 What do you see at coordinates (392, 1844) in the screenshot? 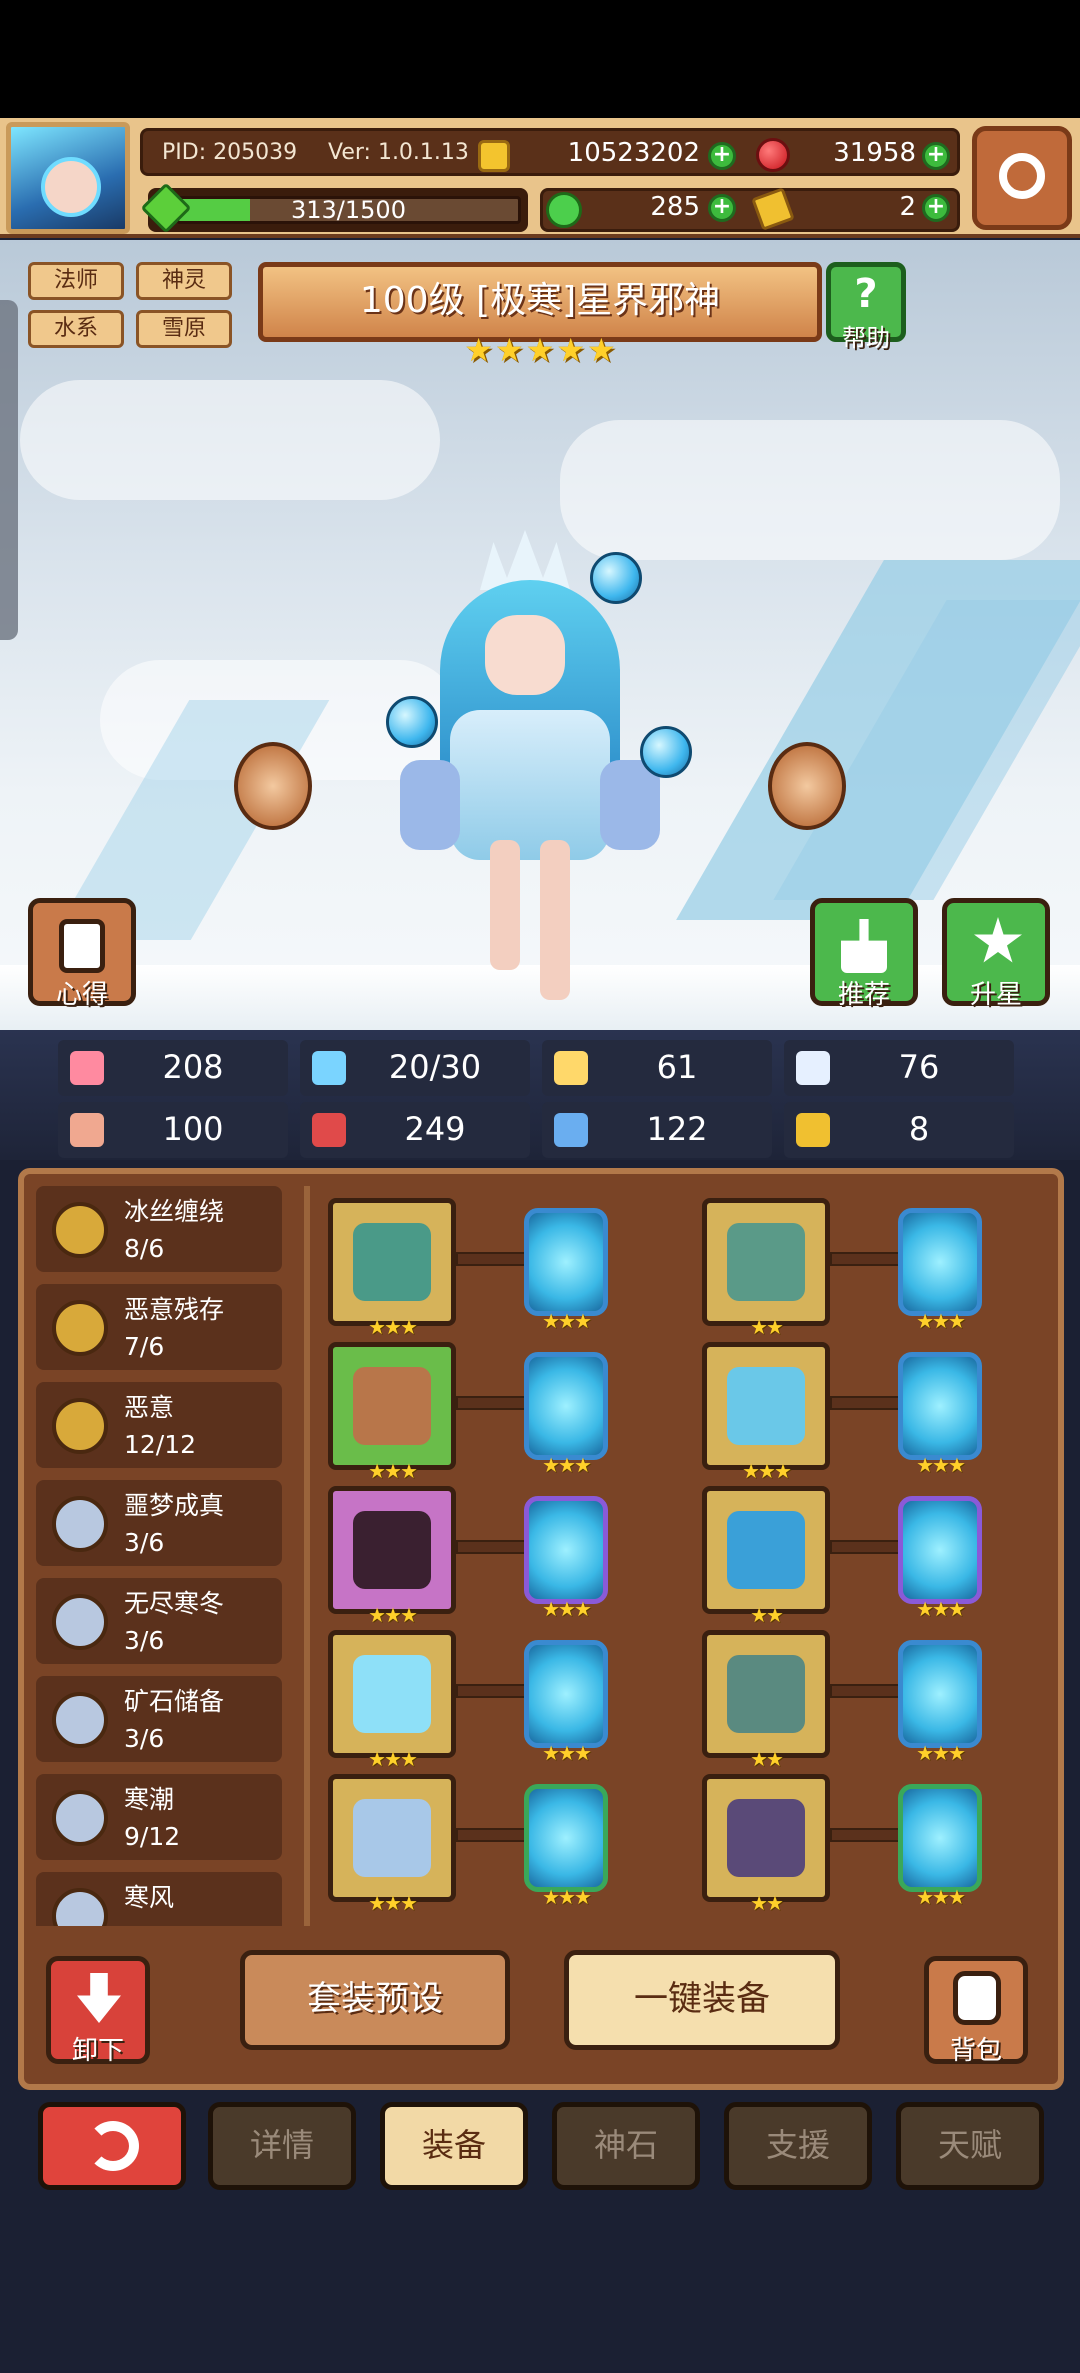
I see `equip-slot-ring: ★★★` at bounding box center [392, 1844].